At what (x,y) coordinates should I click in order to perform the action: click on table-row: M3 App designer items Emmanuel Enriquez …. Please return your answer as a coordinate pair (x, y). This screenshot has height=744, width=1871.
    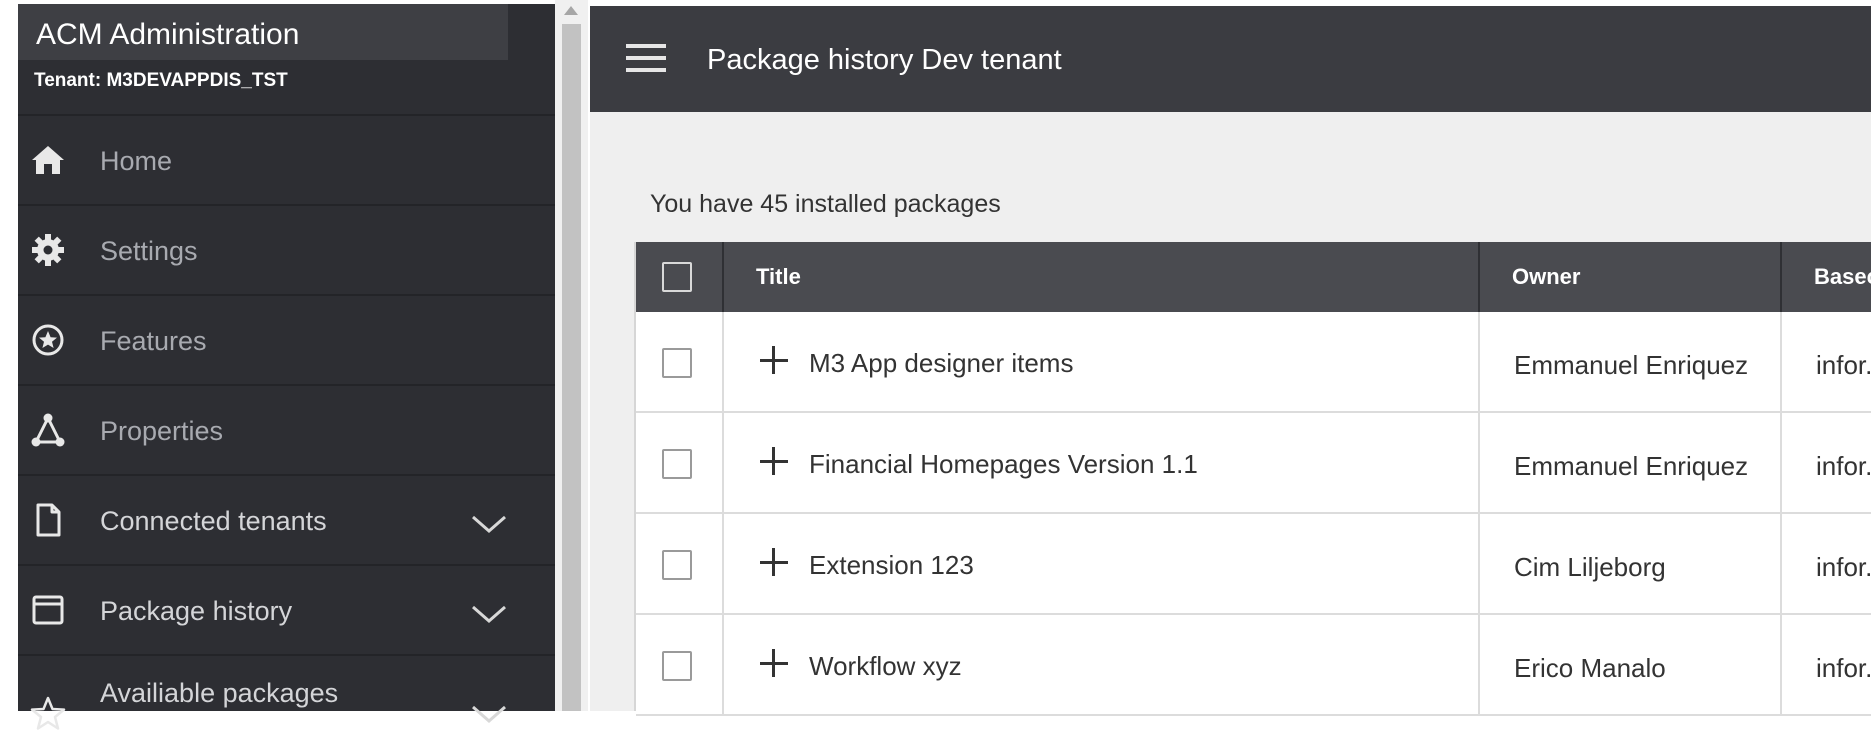
    Looking at the image, I should click on (1253, 362).